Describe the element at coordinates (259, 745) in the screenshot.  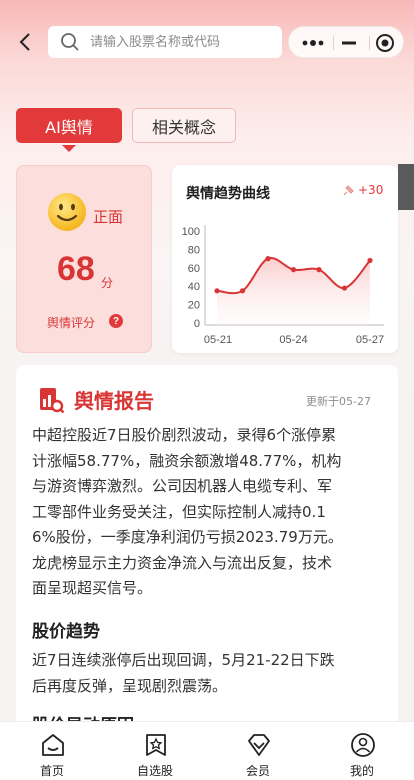
I see `diamond-icon` at that location.